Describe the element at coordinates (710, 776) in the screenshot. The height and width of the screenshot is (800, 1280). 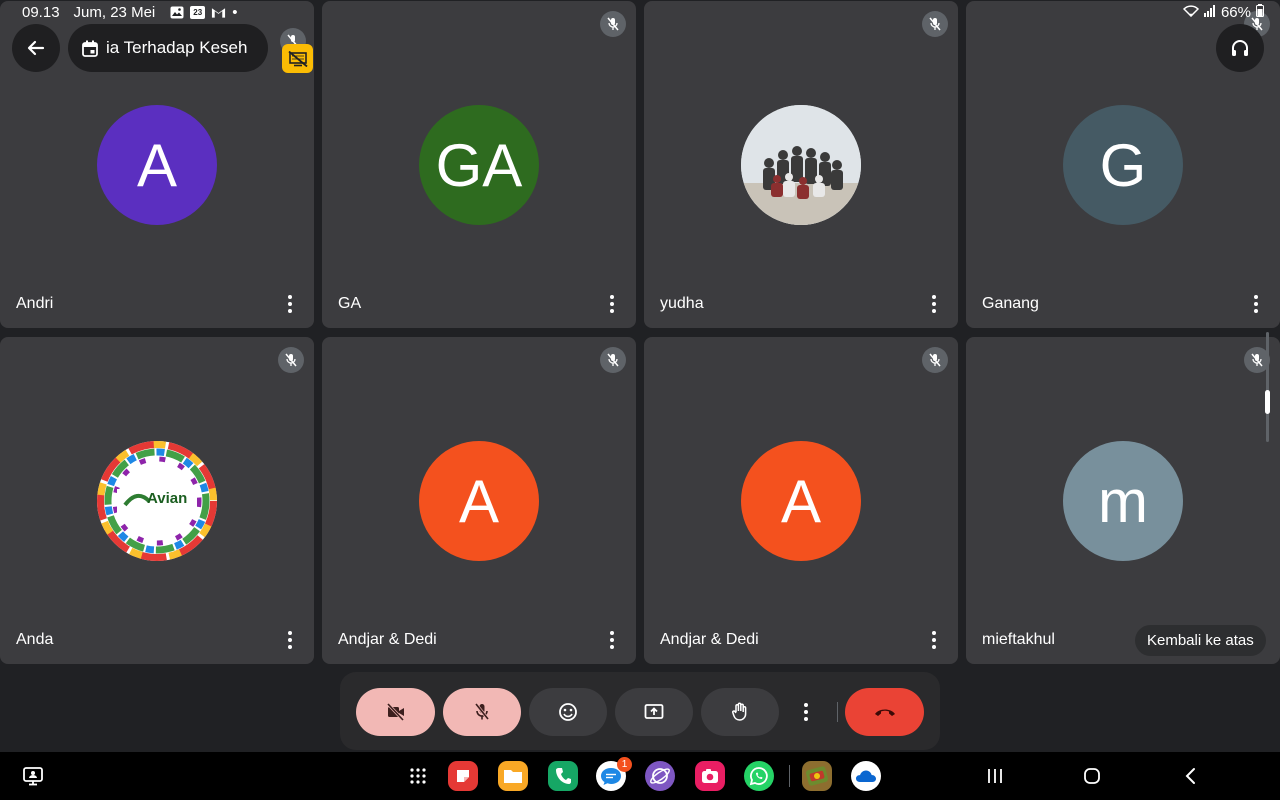
I see `camera-app-icon` at that location.